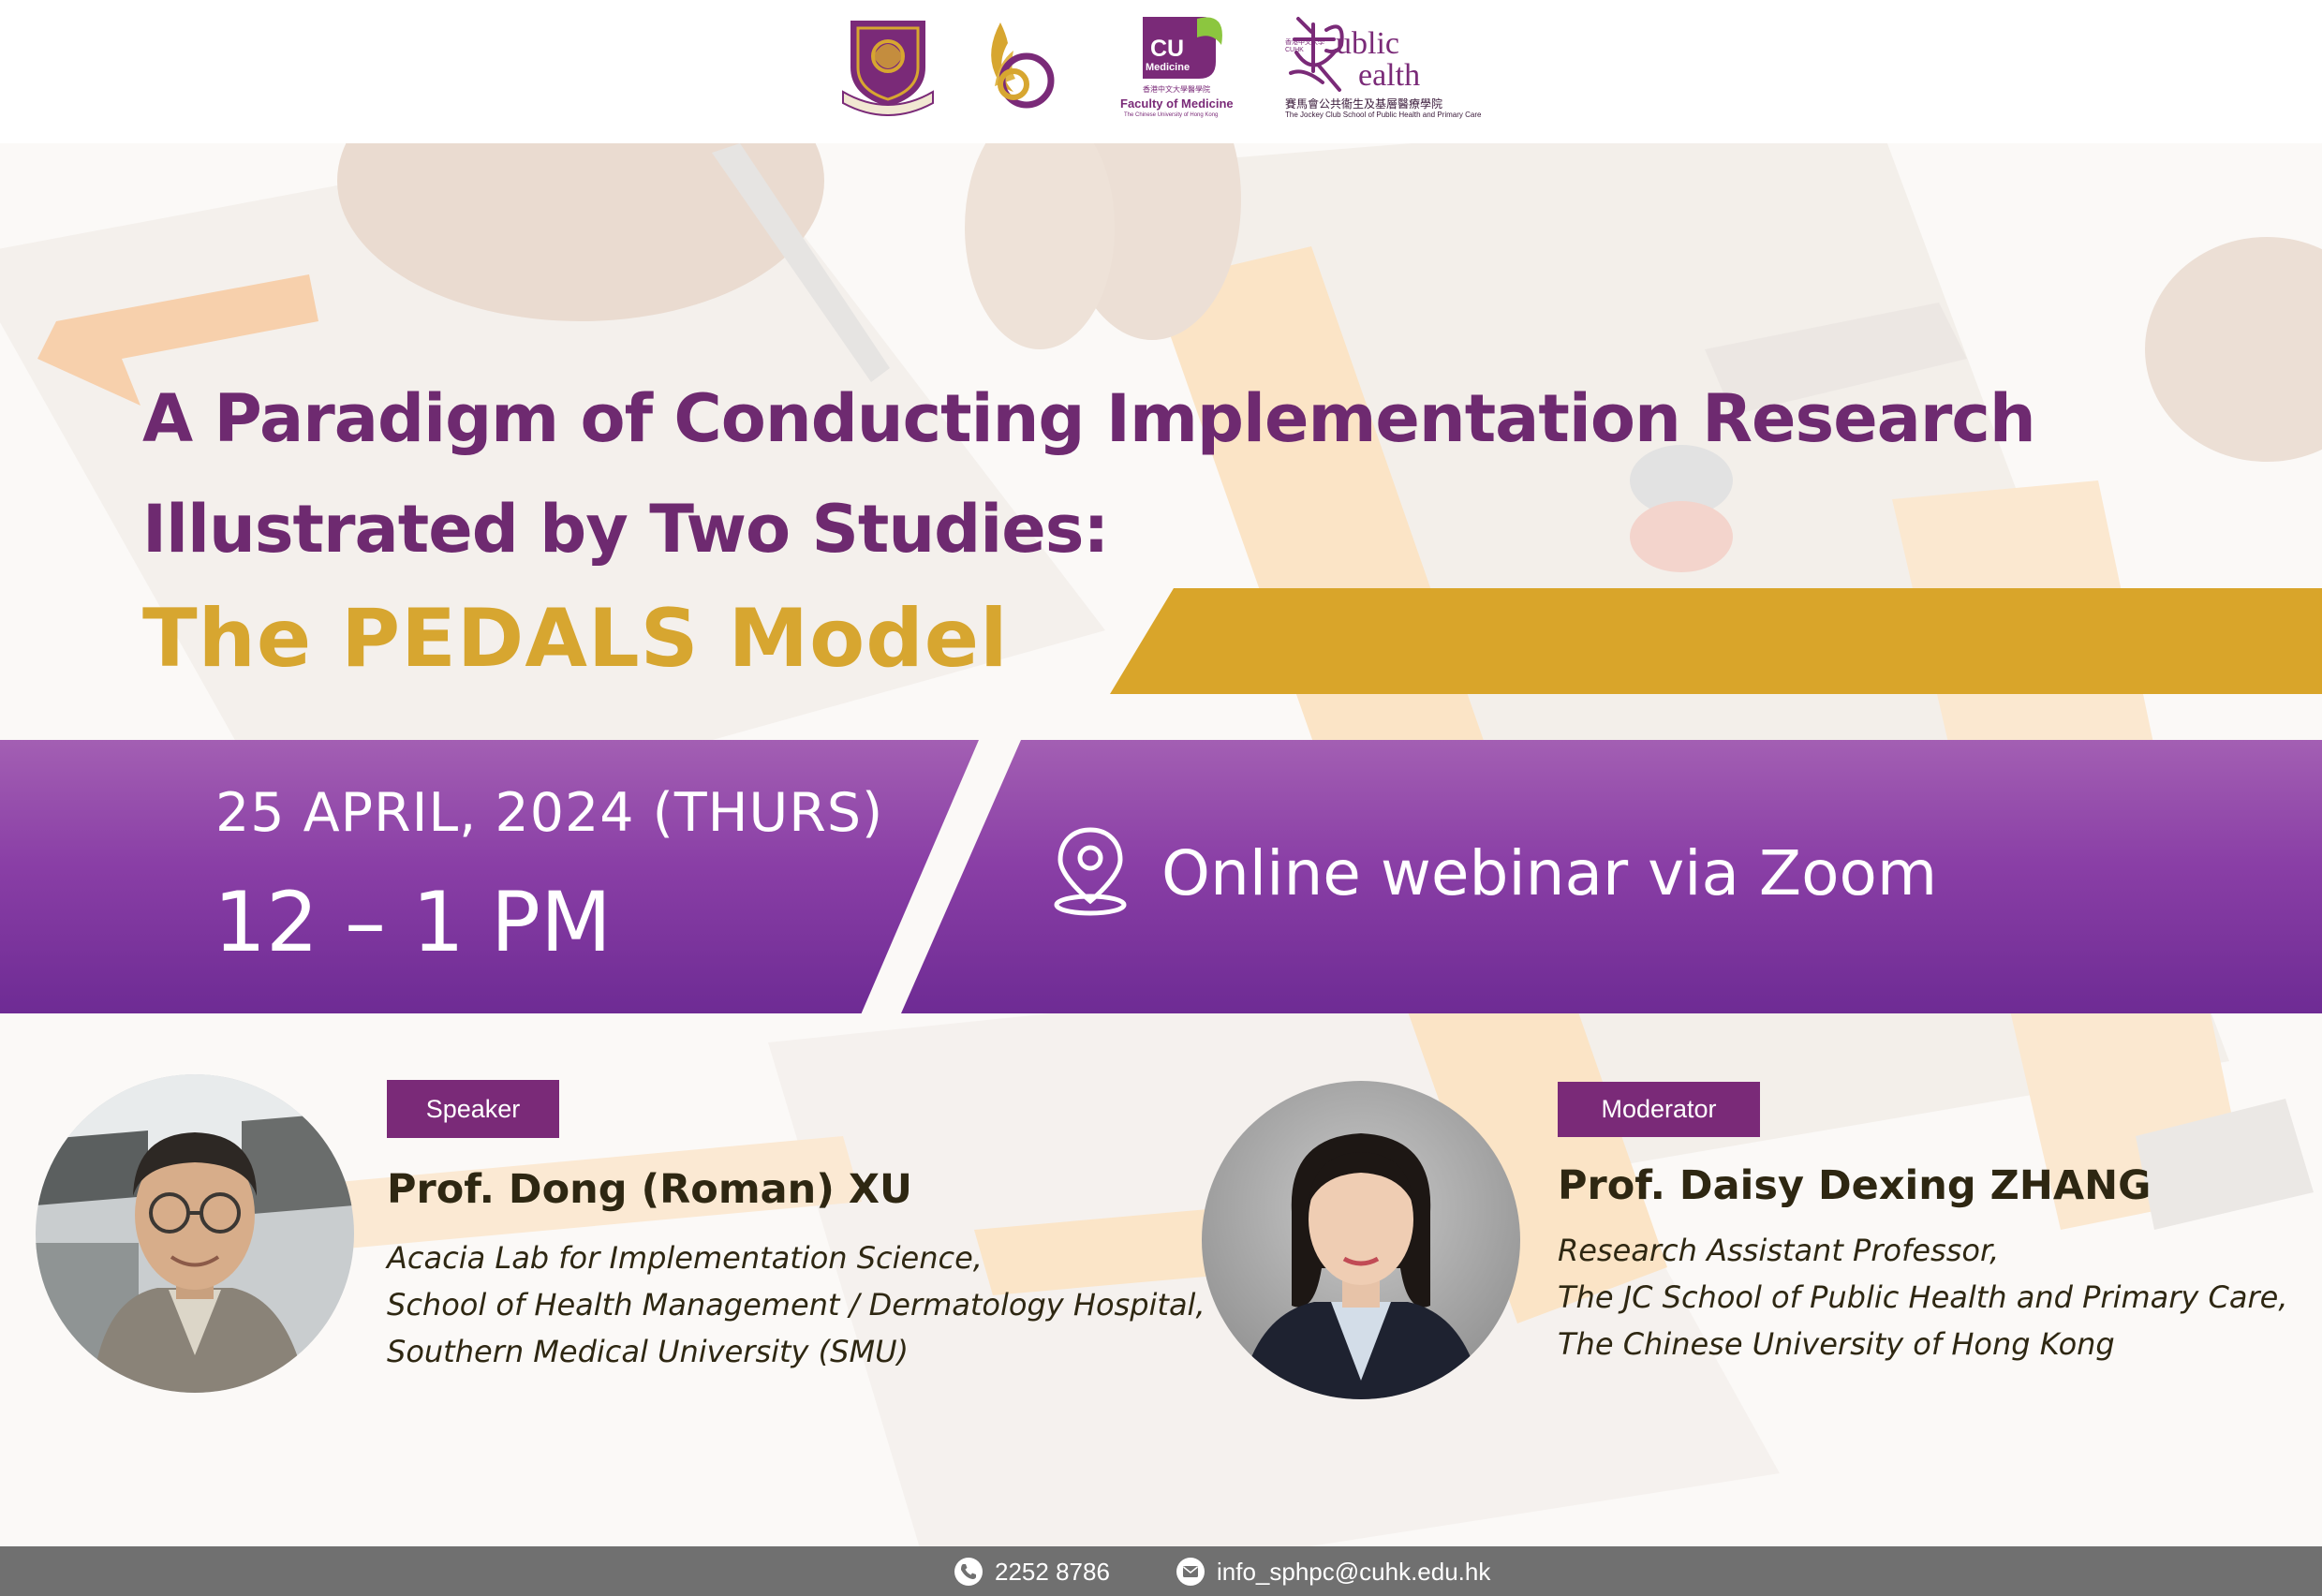 Image resolution: width=2322 pixels, height=1596 pixels. I want to click on speaker-role-tag: Speaker, so click(473, 1109).